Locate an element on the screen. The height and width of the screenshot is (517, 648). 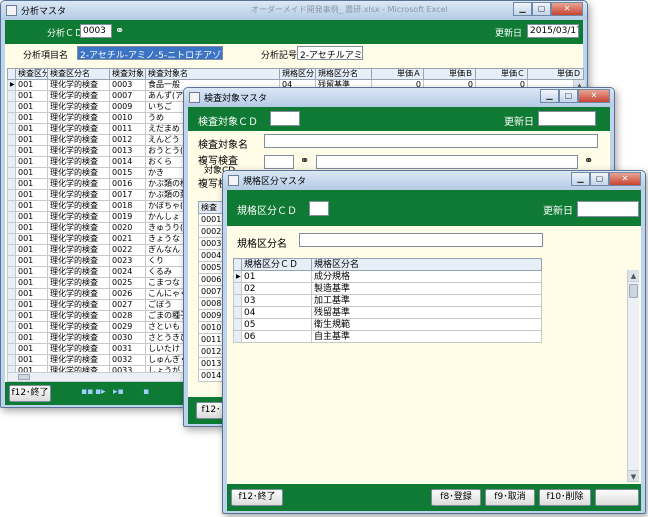
koshinbi-value is located at coordinates (567, 118).